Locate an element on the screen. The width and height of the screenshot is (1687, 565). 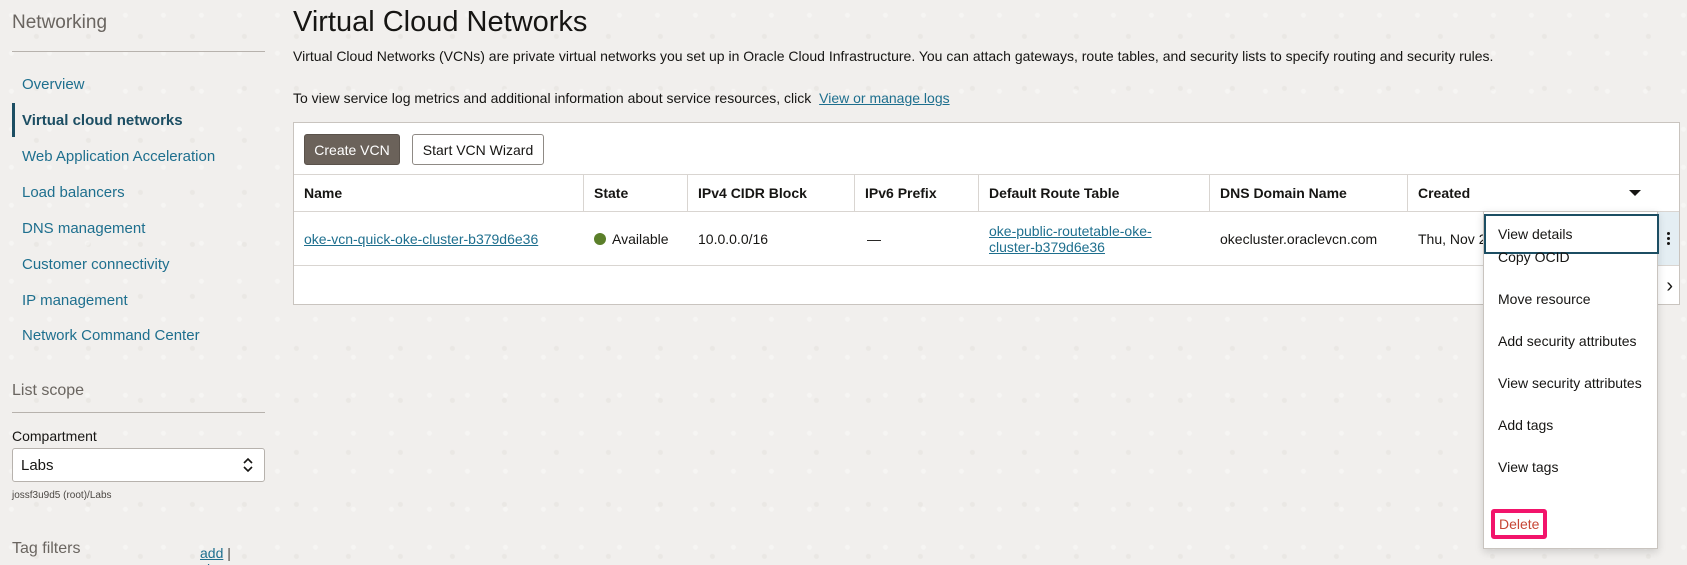
sidebar-item-customer-connectivity: Customer connectivity is located at coordinates (138, 264).